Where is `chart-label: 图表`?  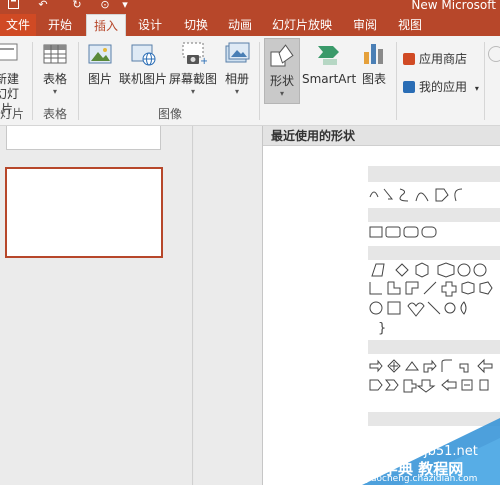
chart-label: 图表 is located at coordinates (373, 79).